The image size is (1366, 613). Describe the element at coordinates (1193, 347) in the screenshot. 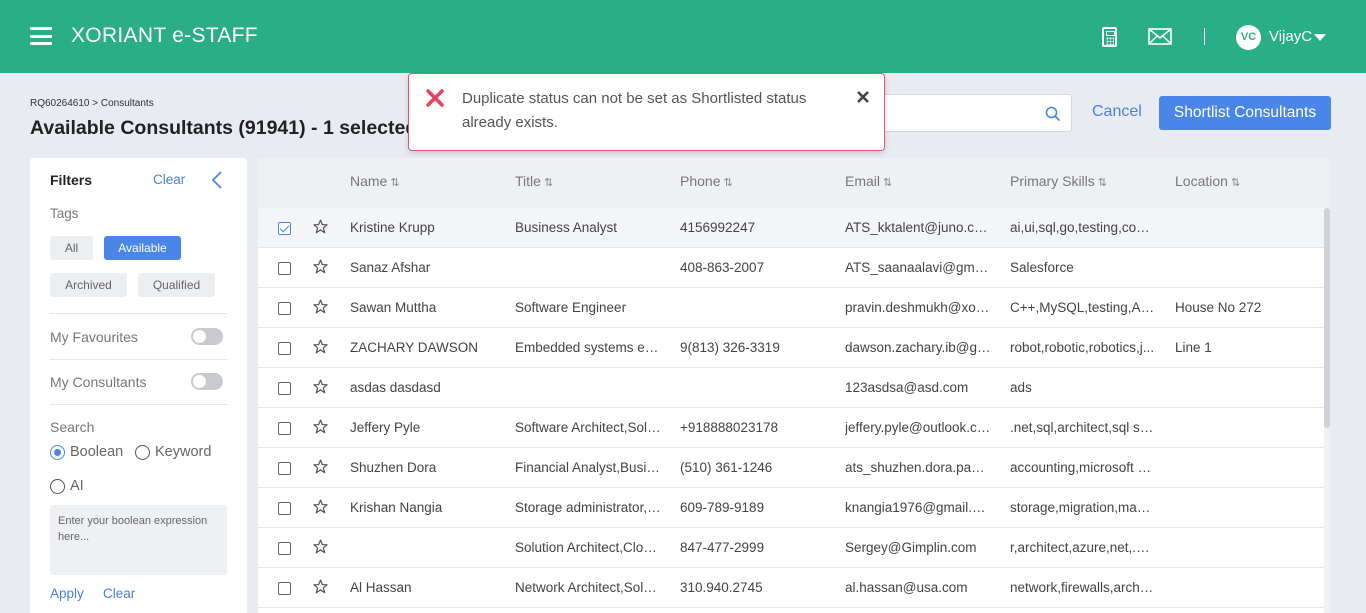

I see `cell-location: Line 1` at that location.